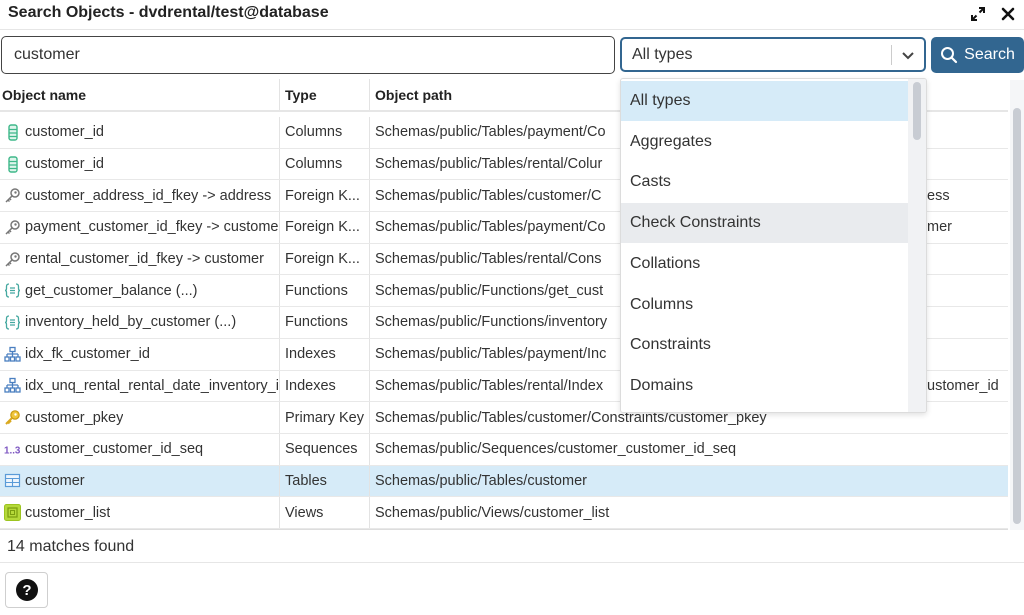 The image size is (1024, 615). I want to click on object-name: customer_address_id_fkey -> address, so click(148, 195).